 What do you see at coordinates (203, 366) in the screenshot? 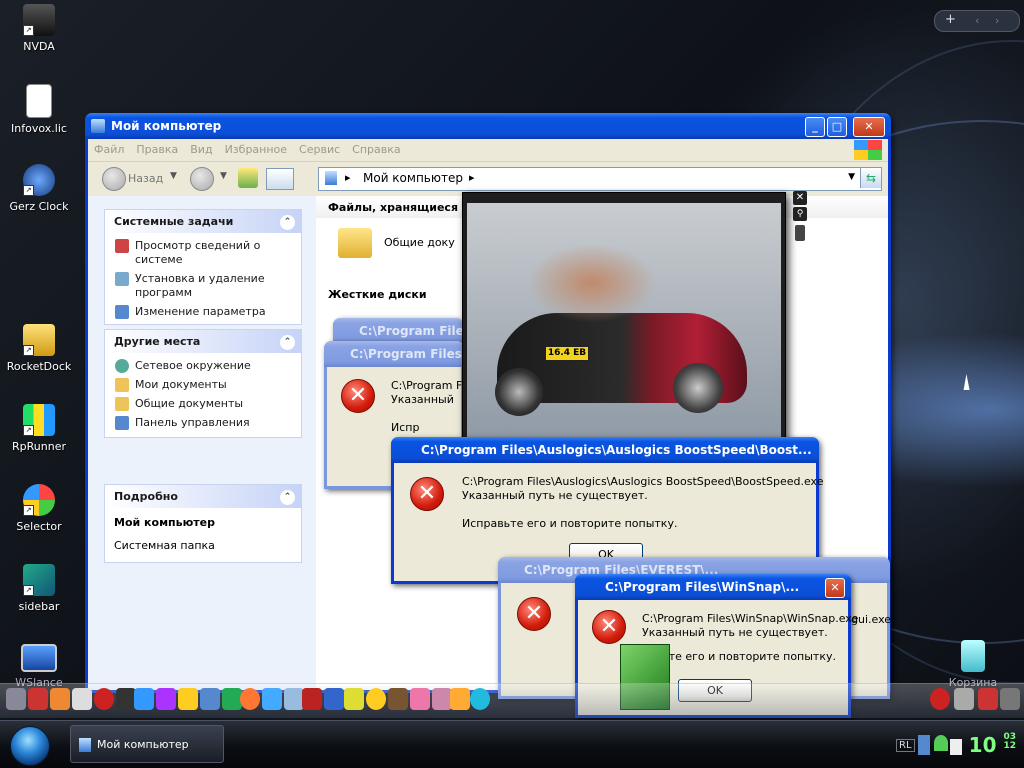
I see `place-network: Сетевое окружение` at bounding box center [203, 366].